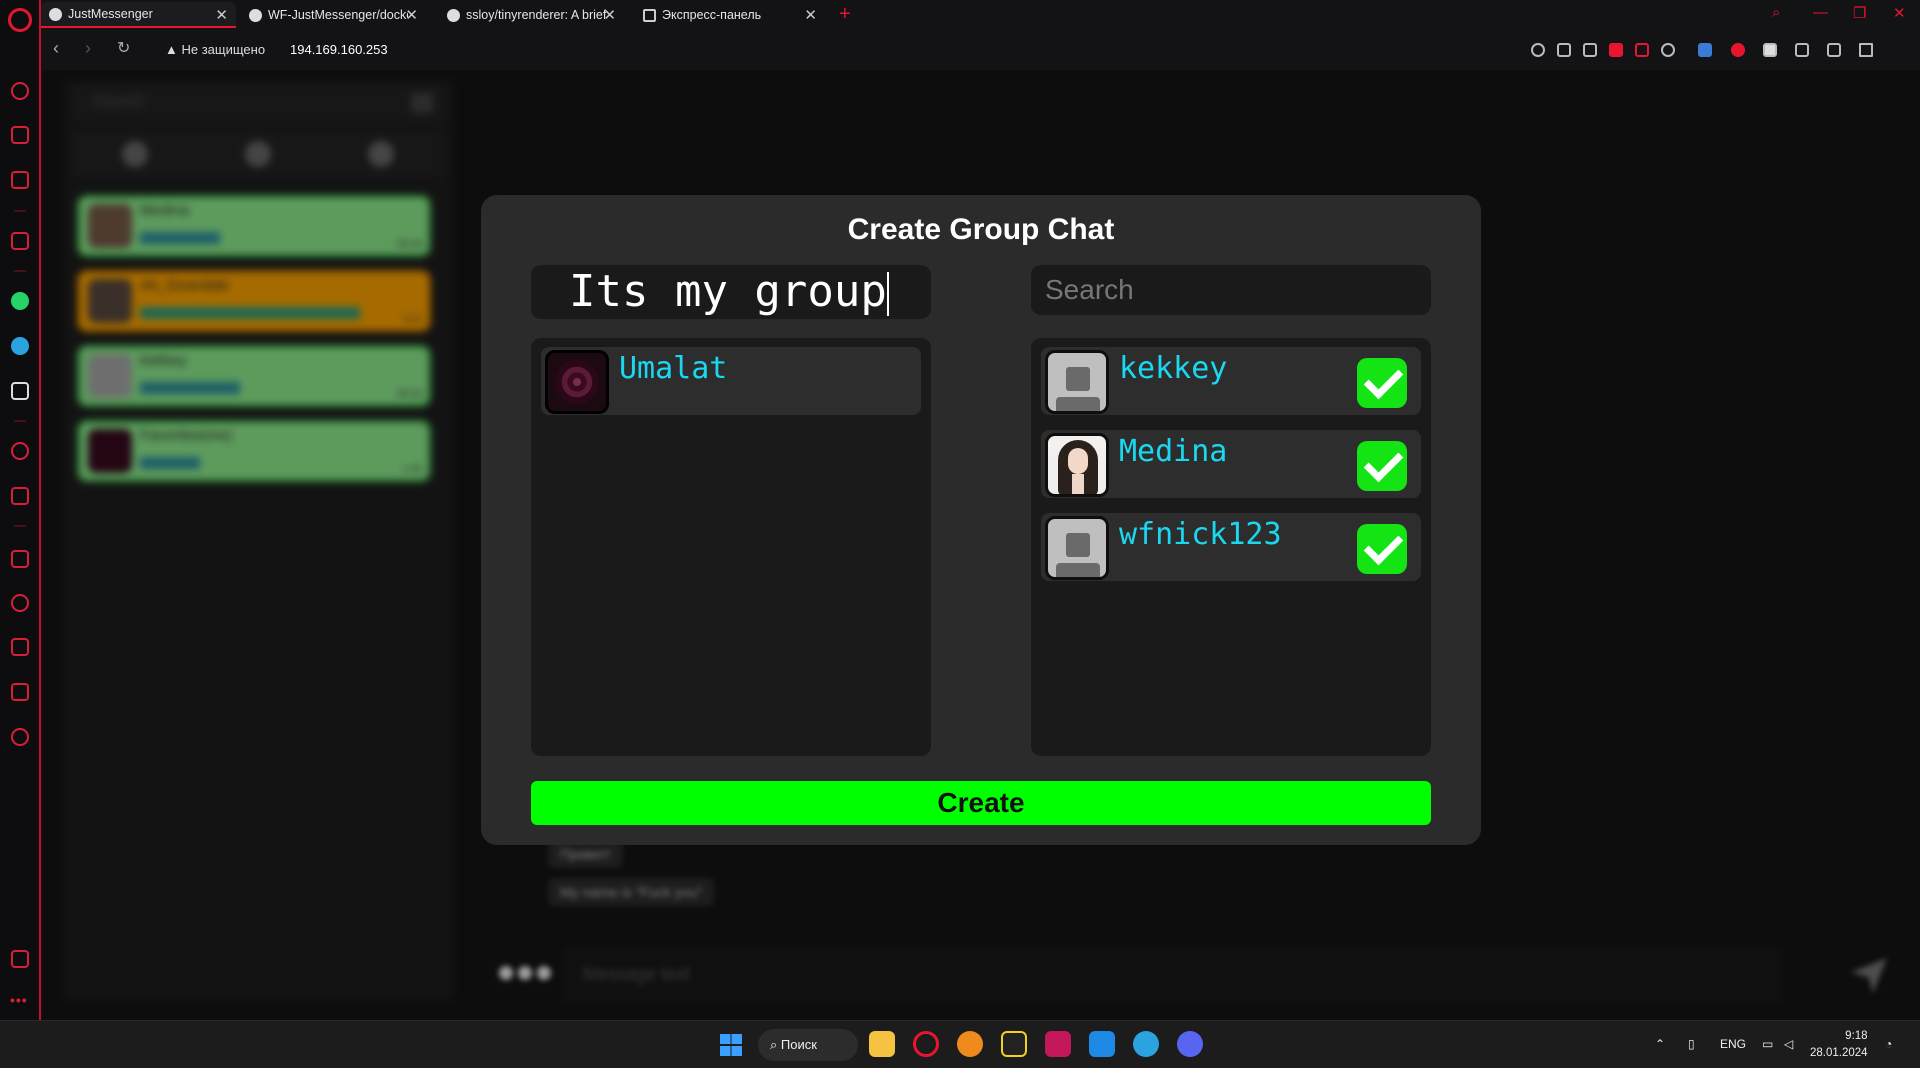 Image resolution: width=1920 pixels, height=1068 pixels. Describe the element at coordinates (882, 1044) in the screenshot. I see `file-explorer-icon` at that location.